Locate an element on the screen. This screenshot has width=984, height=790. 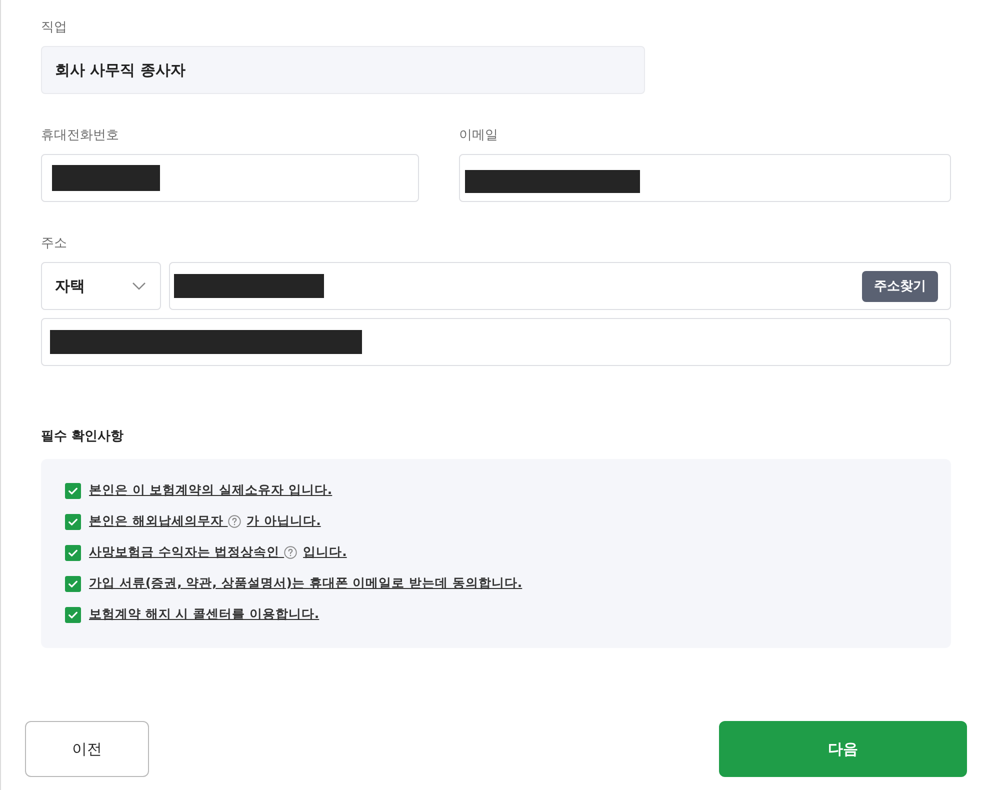
field-label: 휴대전화번호 is located at coordinates (80, 136).